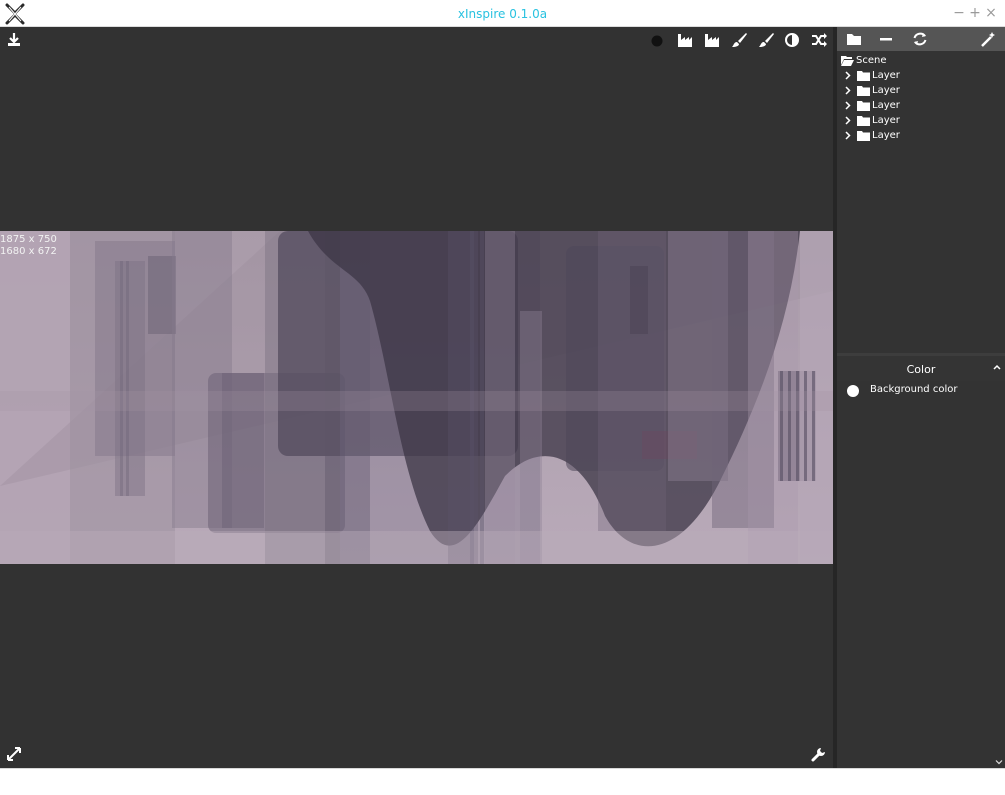  I want to click on shuffle-icon, so click(819, 40).